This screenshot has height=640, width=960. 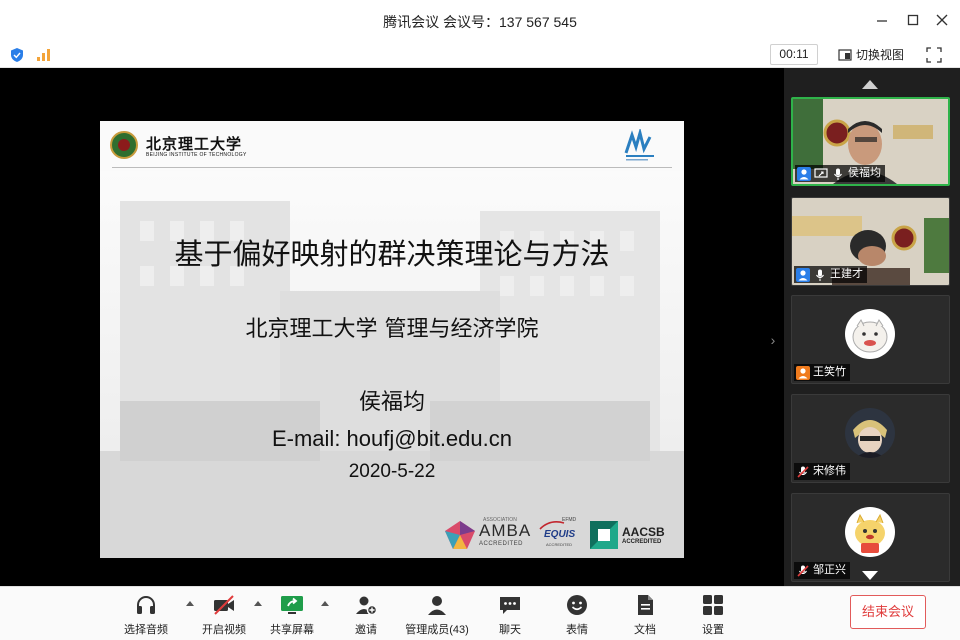 I want to click on maximize-icon, so click(x=913, y=20).